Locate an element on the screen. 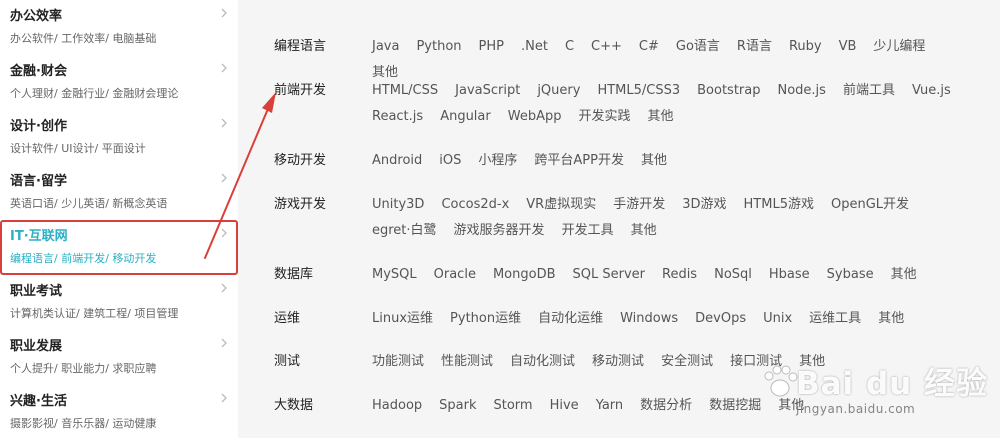  topic-link: JavaScript is located at coordinates (487, 91).